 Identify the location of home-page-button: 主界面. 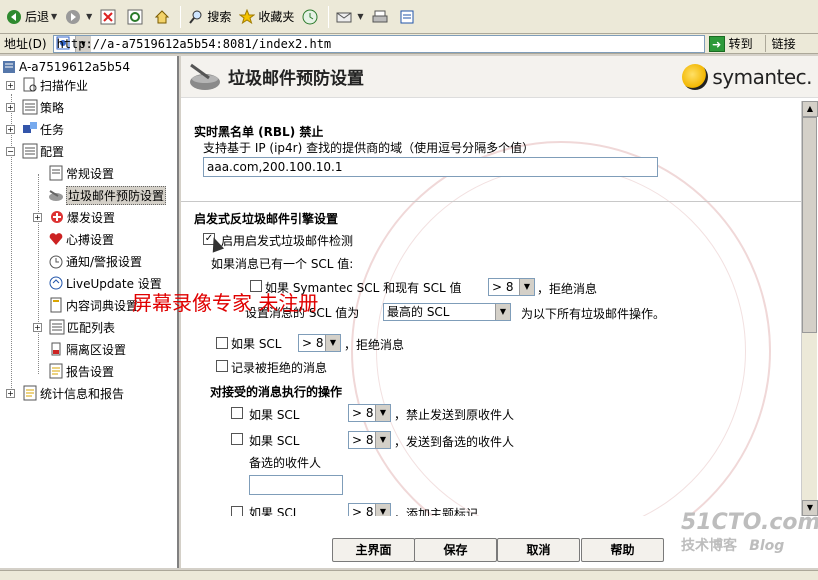
(373, 550).